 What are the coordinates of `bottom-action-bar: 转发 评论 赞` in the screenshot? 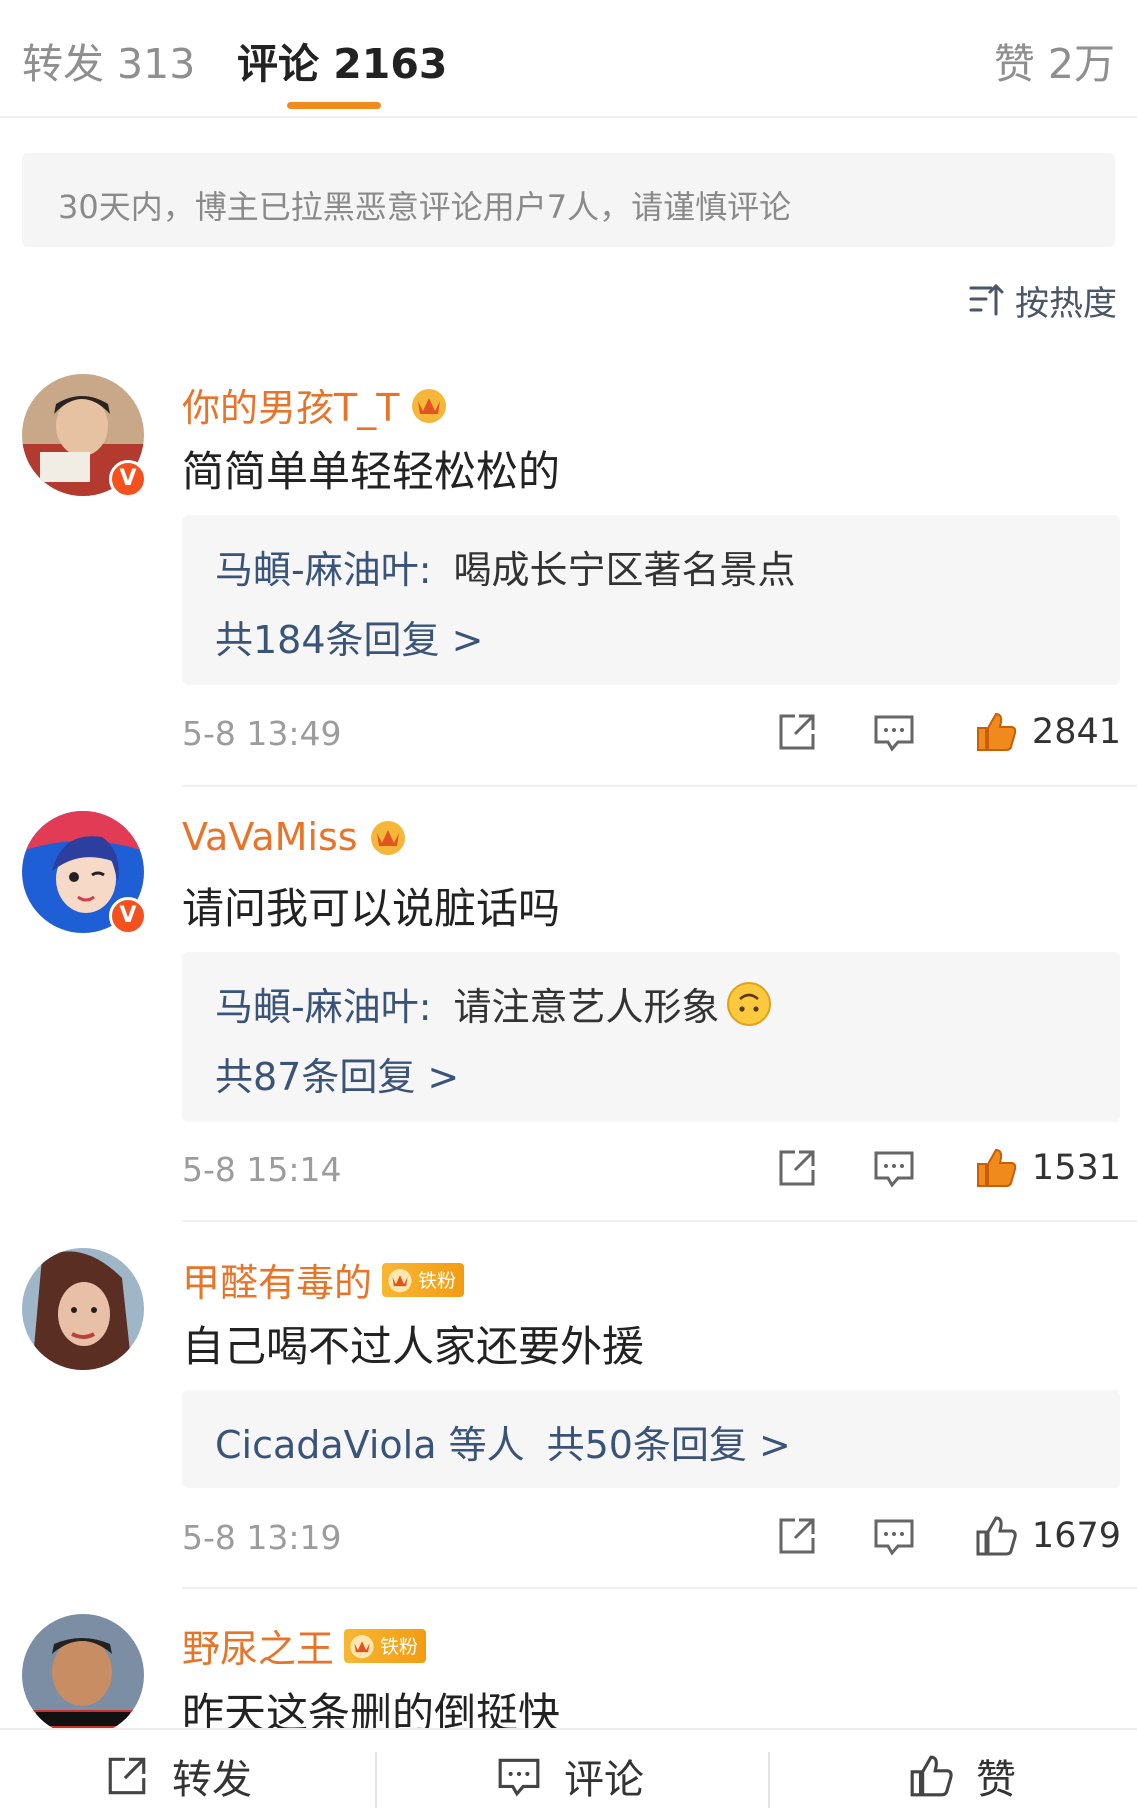 It's located at (568, 1773).